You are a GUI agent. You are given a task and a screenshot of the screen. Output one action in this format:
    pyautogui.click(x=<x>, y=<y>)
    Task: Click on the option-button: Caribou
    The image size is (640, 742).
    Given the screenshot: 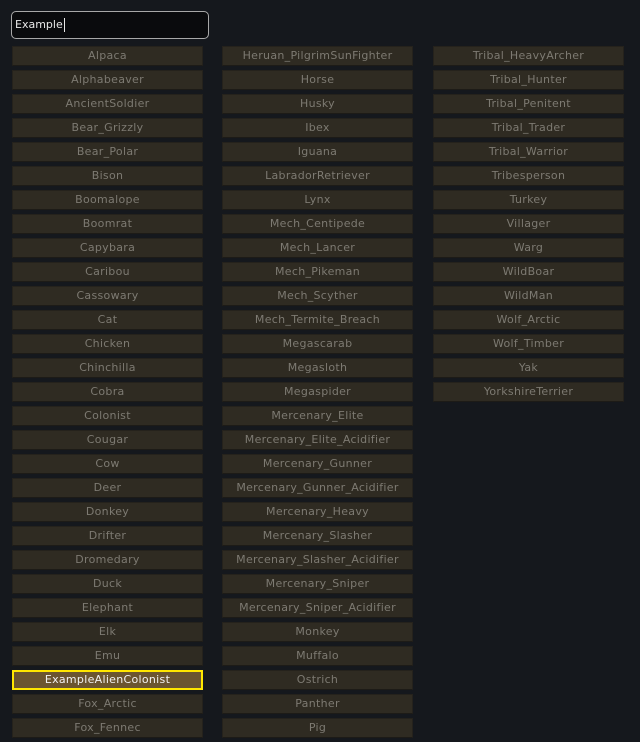 What is the action you would take?
    pyautogui.click(x=107, y=272)
    